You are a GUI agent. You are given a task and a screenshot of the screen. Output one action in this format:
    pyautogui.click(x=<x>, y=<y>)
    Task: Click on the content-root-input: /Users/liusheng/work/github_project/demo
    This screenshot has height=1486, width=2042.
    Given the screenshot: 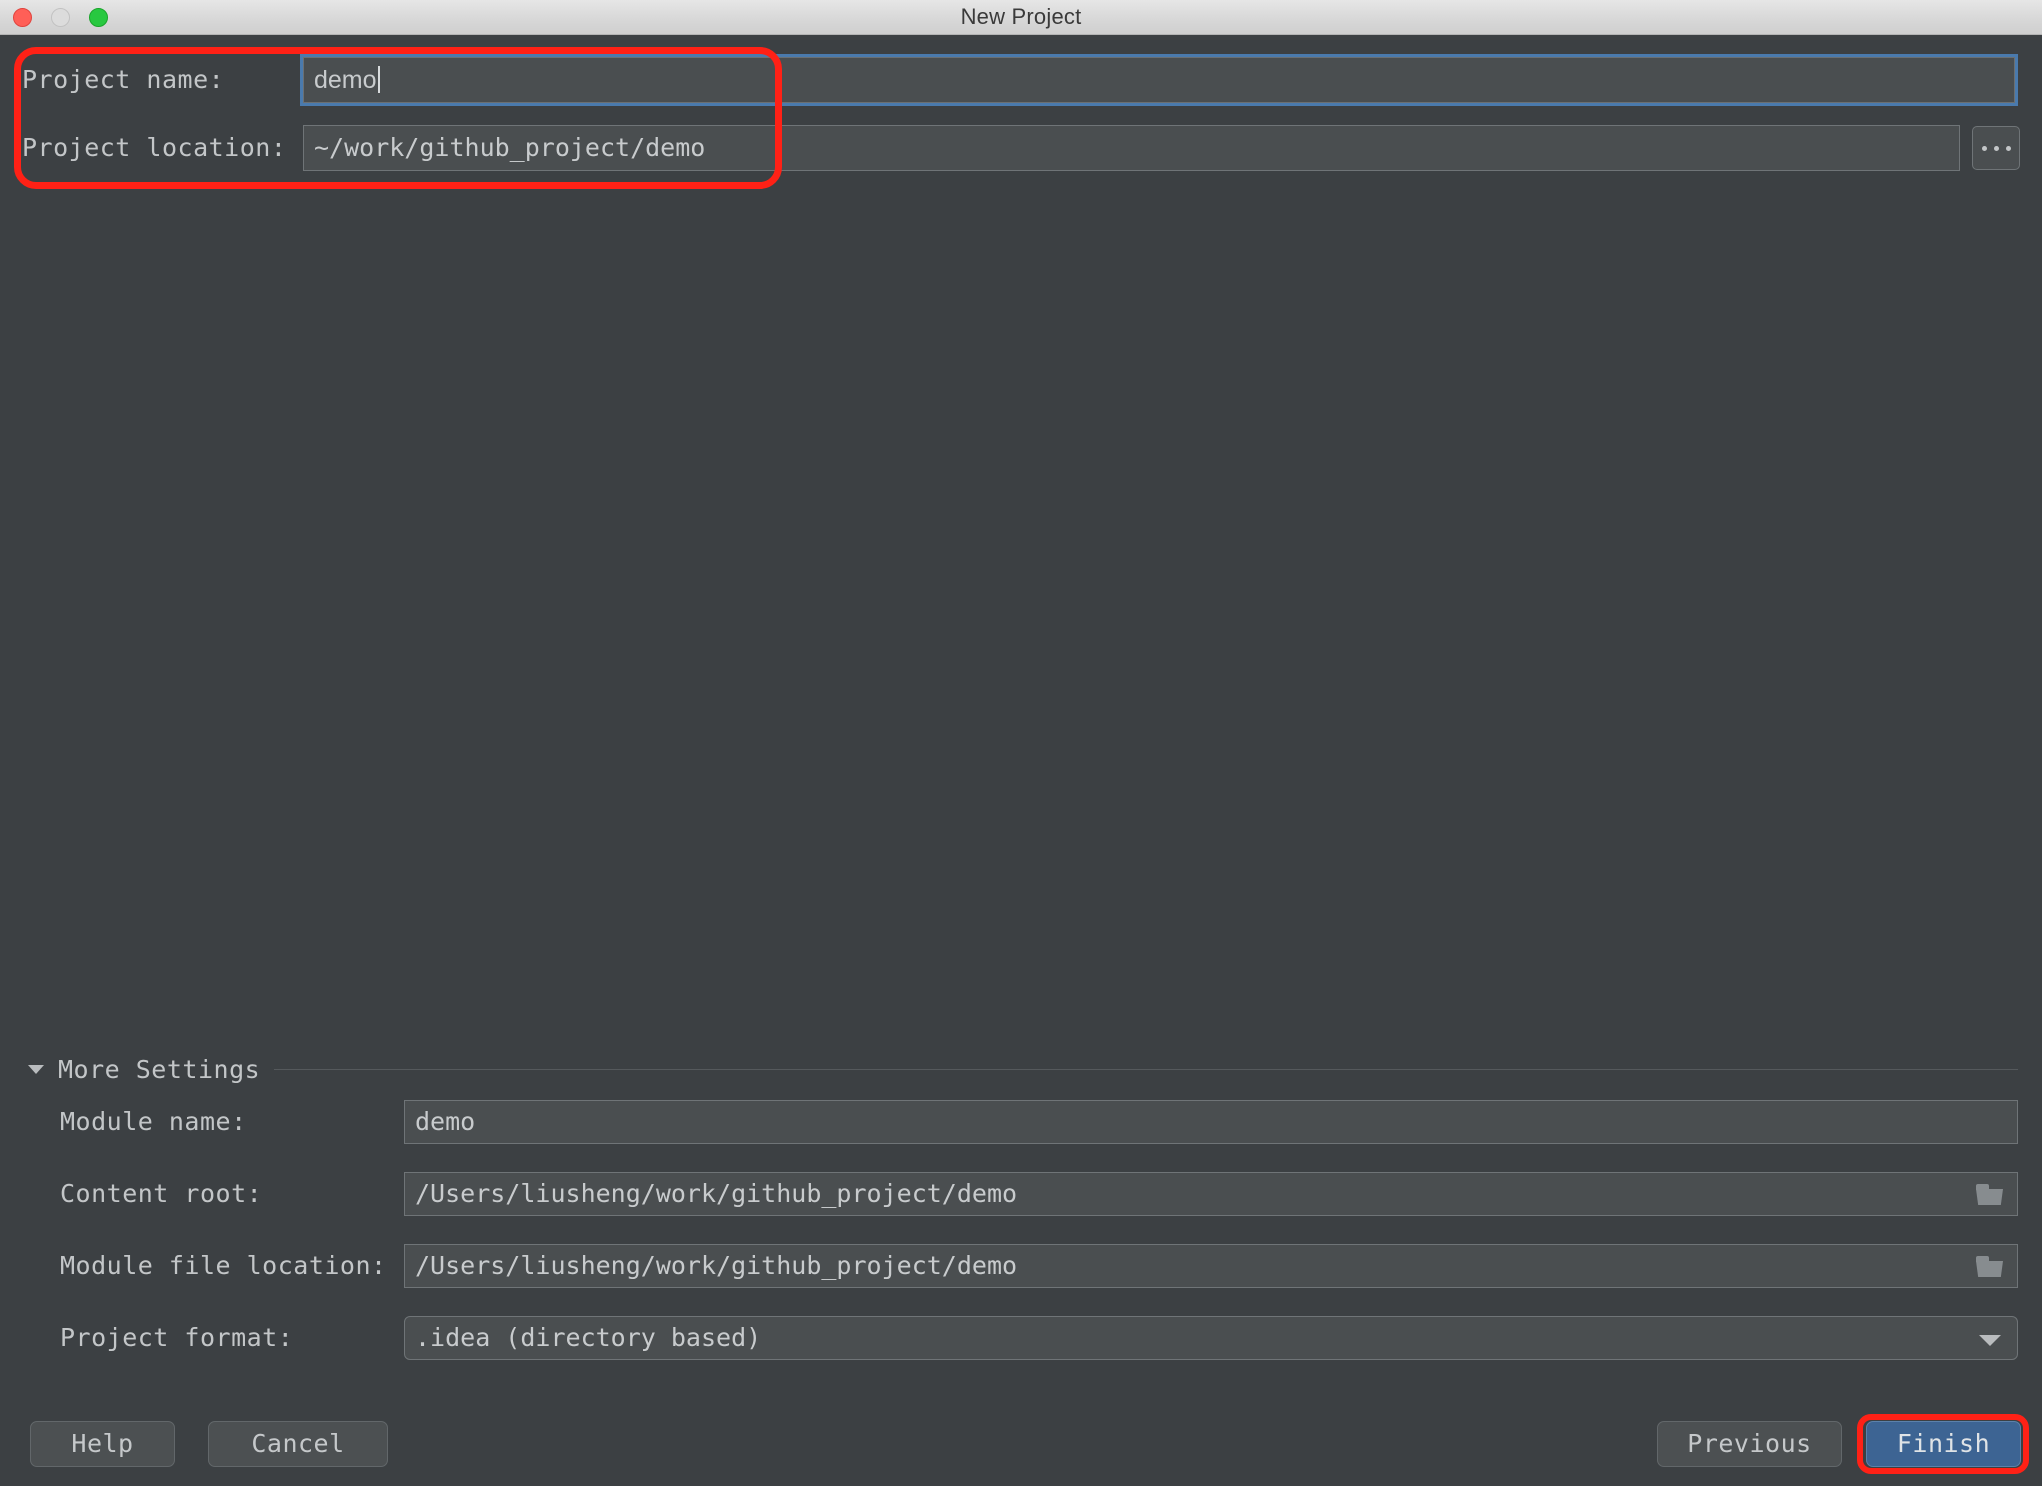 What is the action you would take?
    pyautogui.click(x=1211, y=1194)
    